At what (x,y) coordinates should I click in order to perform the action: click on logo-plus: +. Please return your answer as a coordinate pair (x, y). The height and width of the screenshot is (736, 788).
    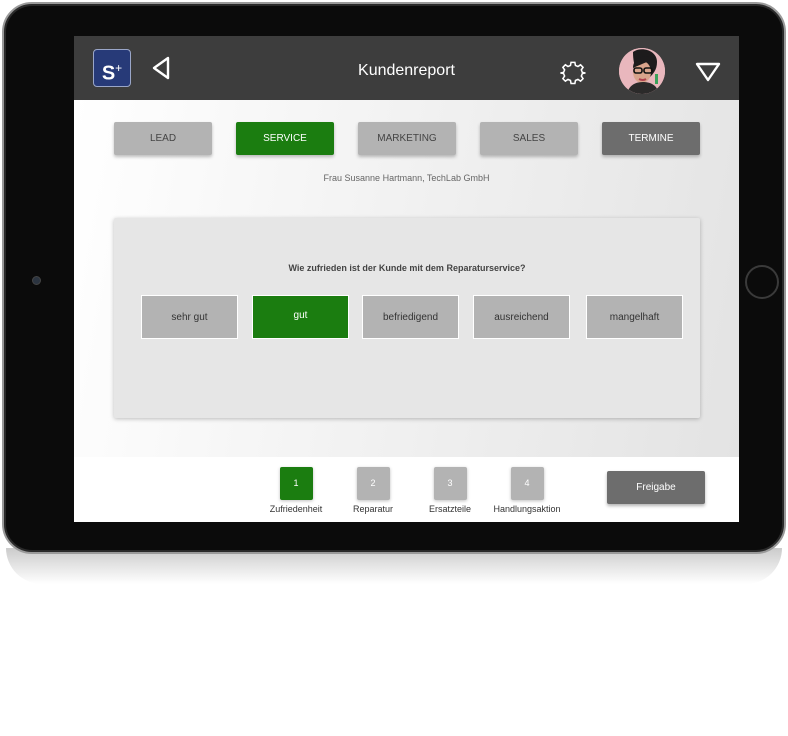
    Looking at the image, I should click on (119, 68).